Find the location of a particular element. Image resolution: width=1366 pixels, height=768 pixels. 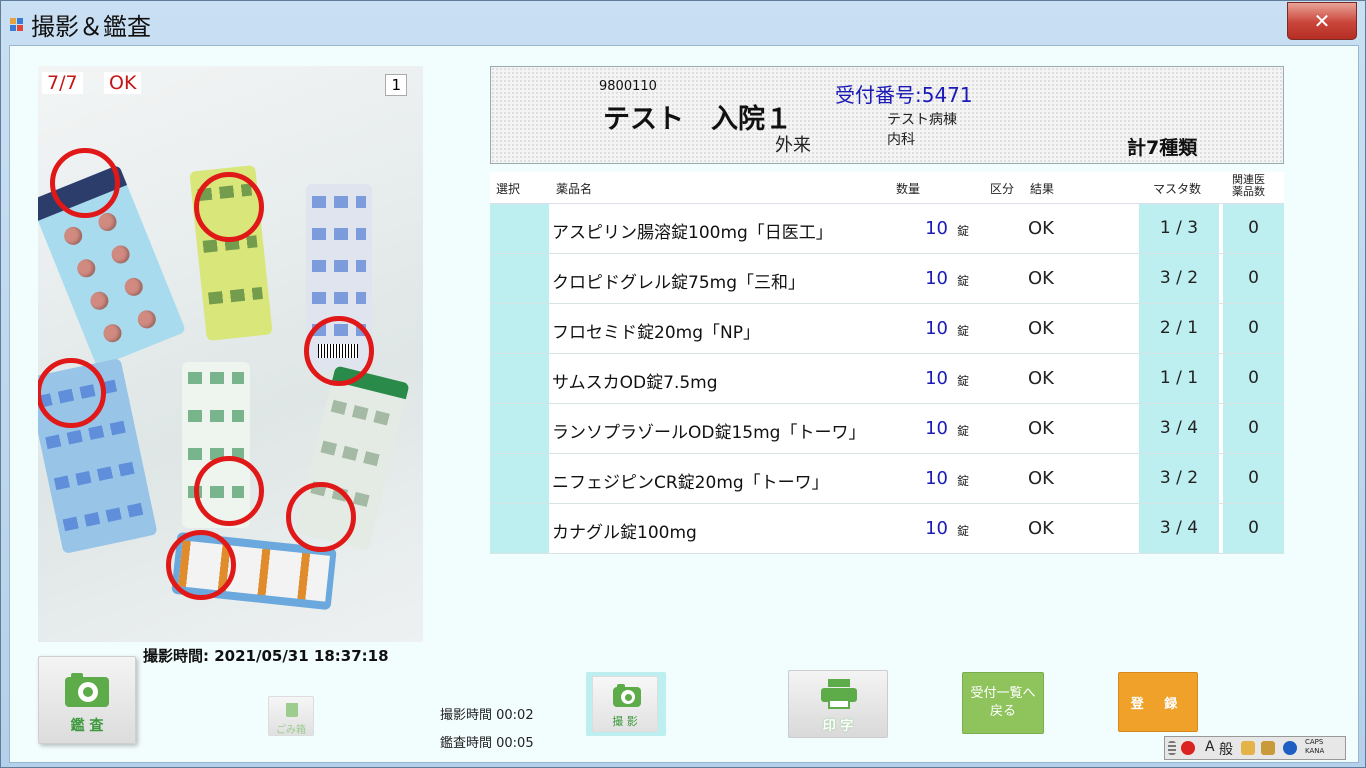

header-result: 結果 is located at coordinates (1042, 189).